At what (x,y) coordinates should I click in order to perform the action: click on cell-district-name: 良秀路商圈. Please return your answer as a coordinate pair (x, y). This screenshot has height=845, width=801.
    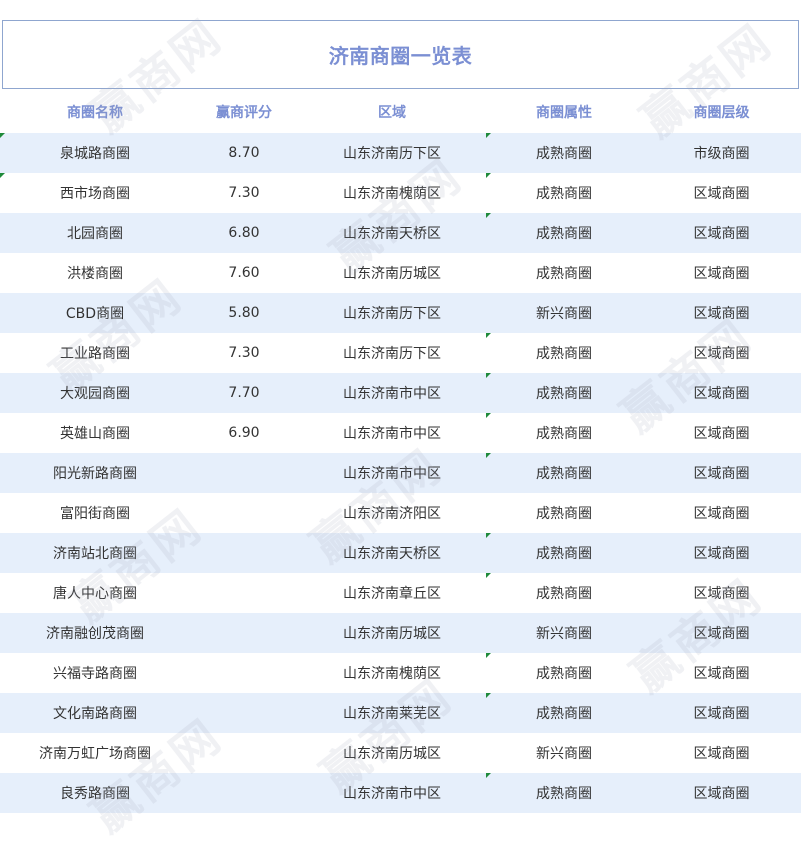
    Looking at the image, I should click on (95, 793).